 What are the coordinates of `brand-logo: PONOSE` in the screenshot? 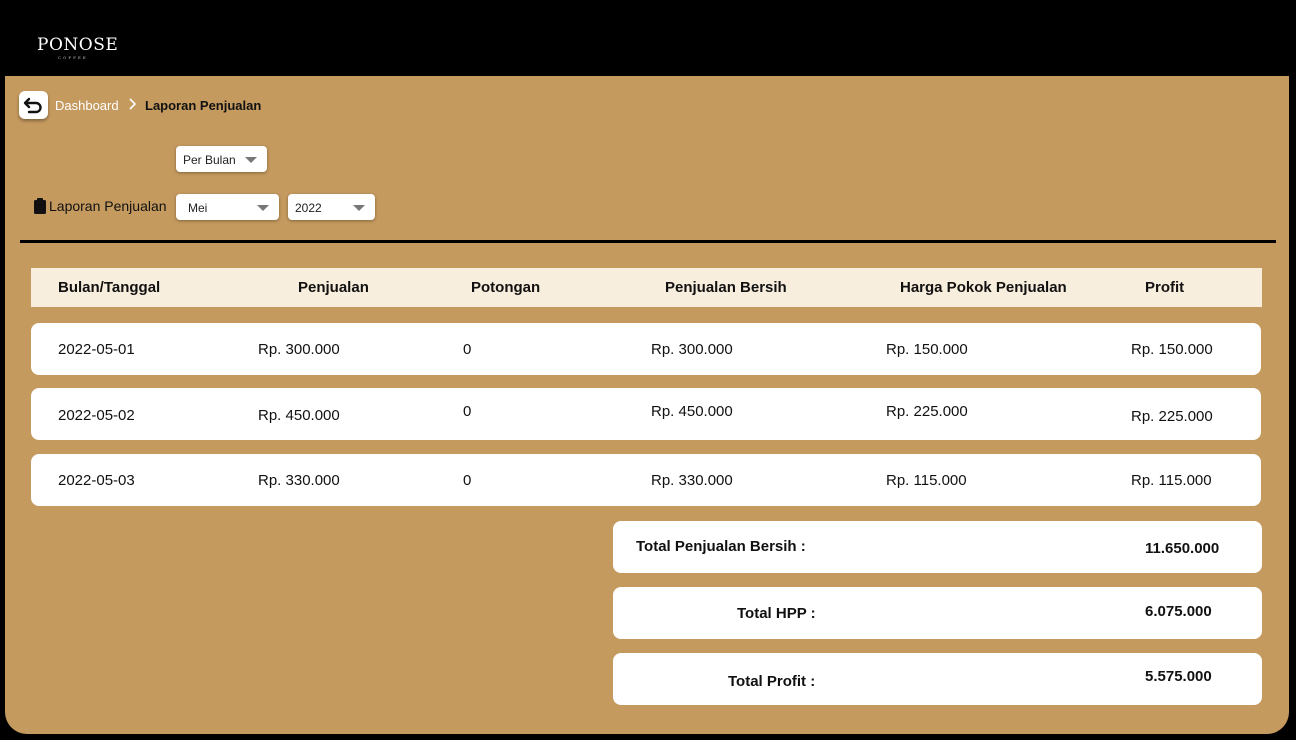 It's located at (77, 45).